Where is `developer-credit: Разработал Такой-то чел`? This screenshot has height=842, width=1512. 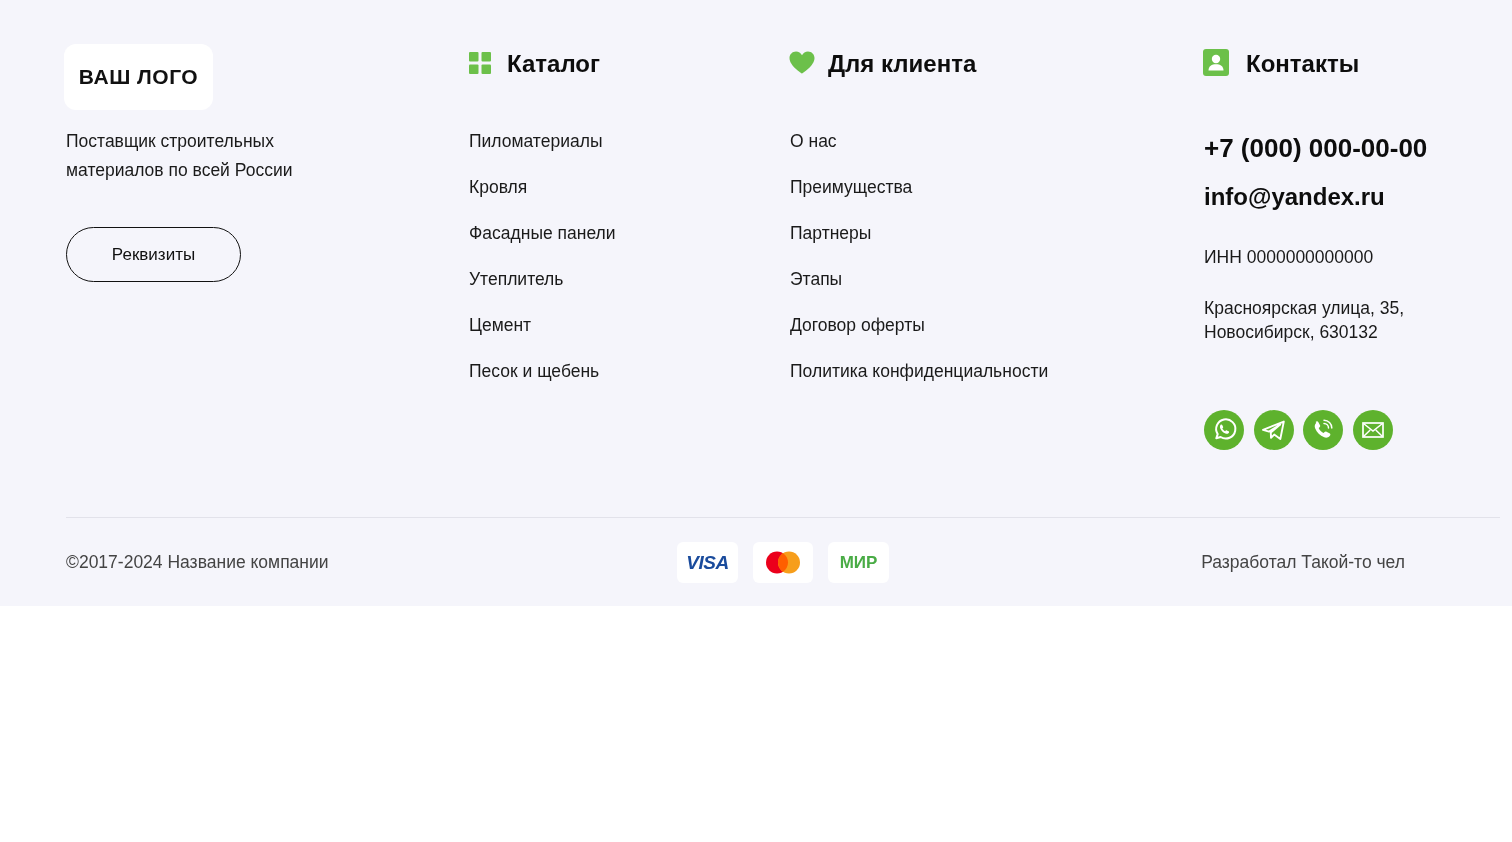
developer-credit: Разработал Такой-то чел is located at coordinates (1303, 562).